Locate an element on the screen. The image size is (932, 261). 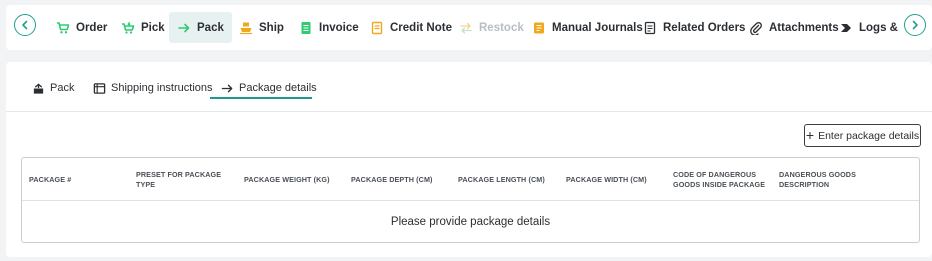
enter-package-details-label: Enter package details is located at coordinates (869, 135).